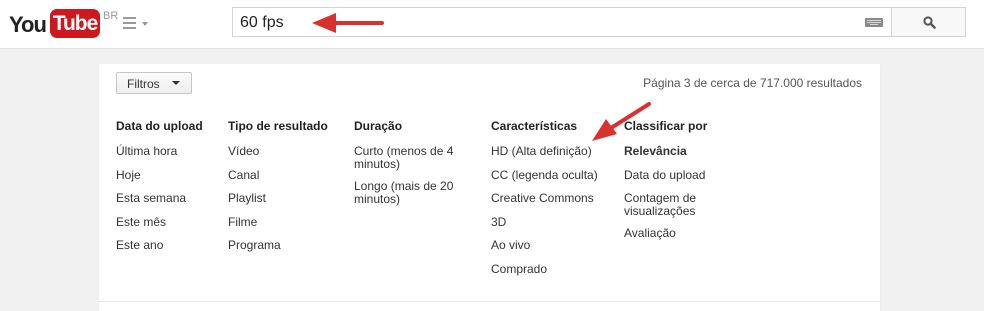 This screenshot has width=984, height=311. Describe the element at coordinates (752, 83) in the screenshot. I see `result-count: Página 3 de cerca de 717.000 resultados` at that location.